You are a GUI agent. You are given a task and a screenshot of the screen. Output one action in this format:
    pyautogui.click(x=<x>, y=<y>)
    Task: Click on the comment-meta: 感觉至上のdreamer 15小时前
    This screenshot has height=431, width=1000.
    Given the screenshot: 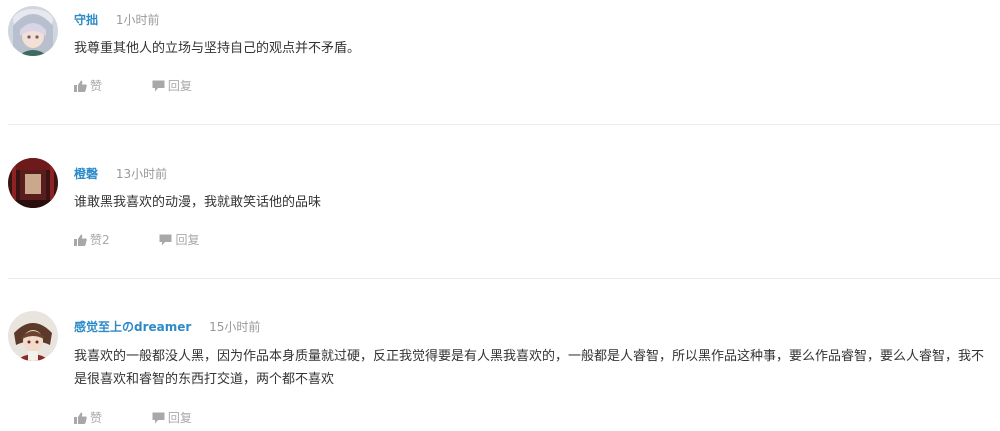 What is the action you would take?
    pyautogui.click(x=167, y=327)
    